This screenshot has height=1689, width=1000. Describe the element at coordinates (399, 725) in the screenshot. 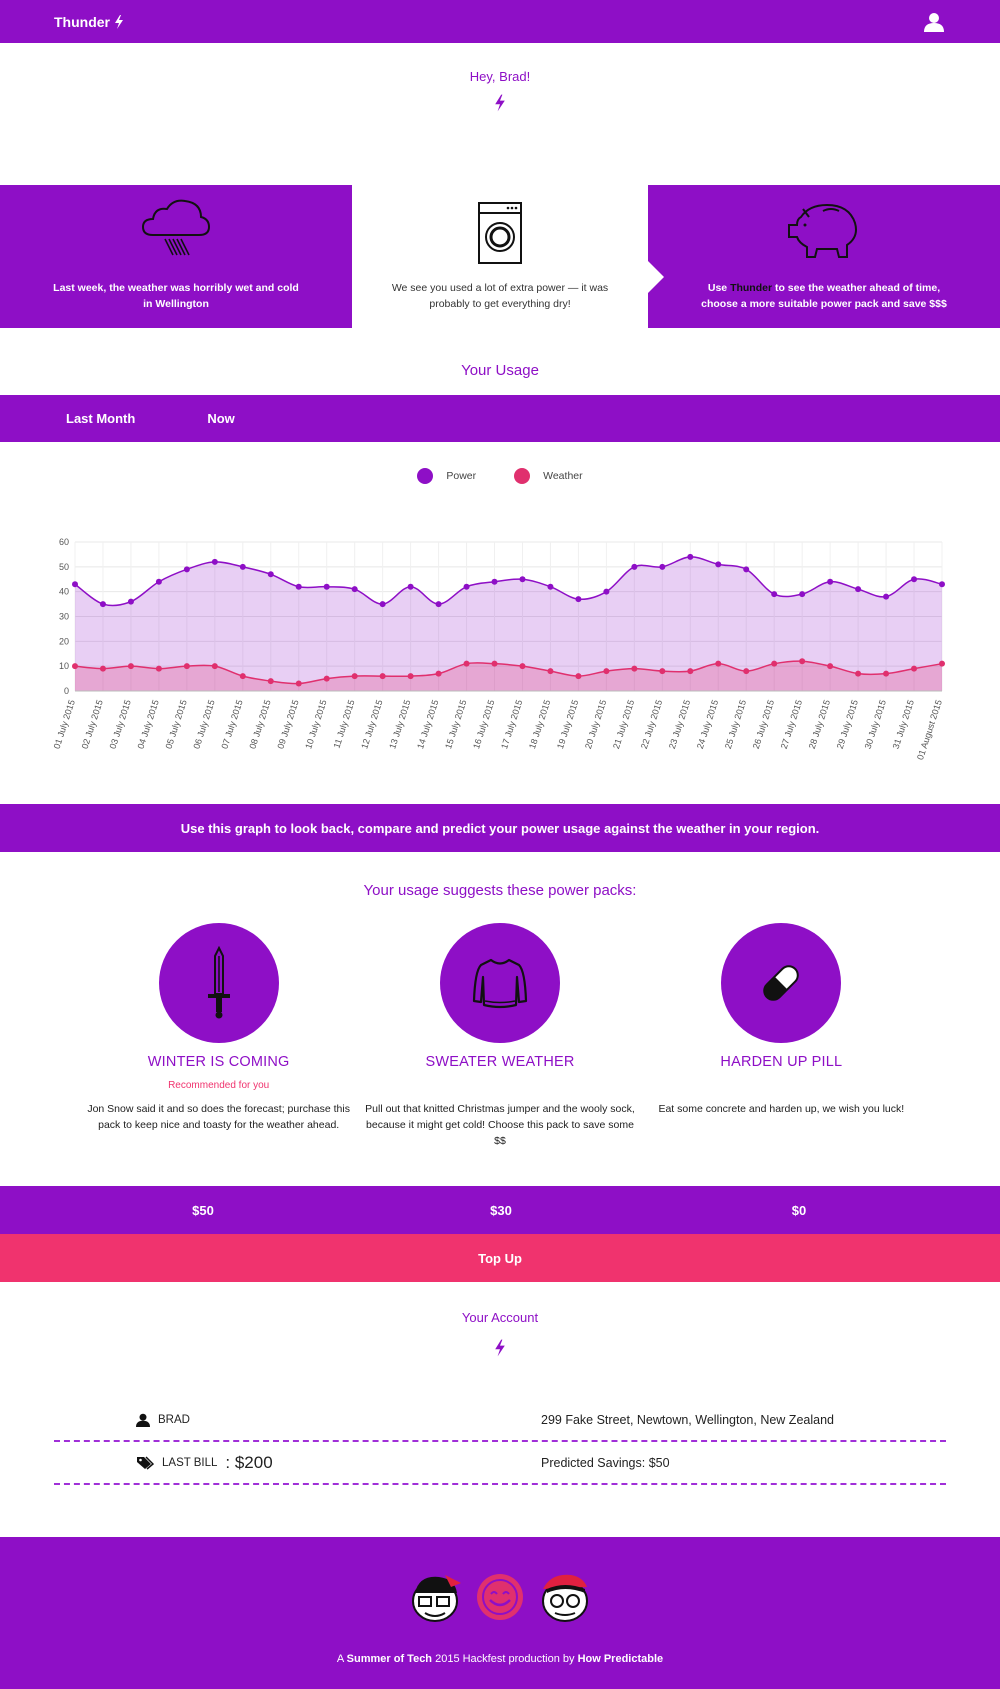

I see `x-tick-label: 13 July 2015` at that location.